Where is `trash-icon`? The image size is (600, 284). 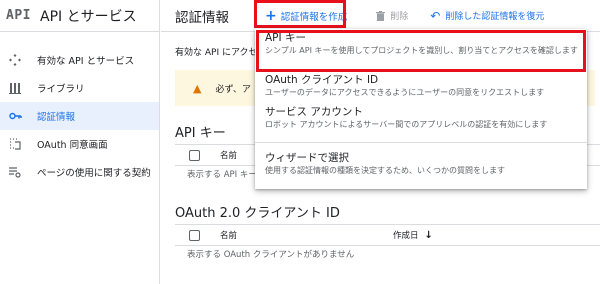 trash-icon is located at coordinates (381, 15).